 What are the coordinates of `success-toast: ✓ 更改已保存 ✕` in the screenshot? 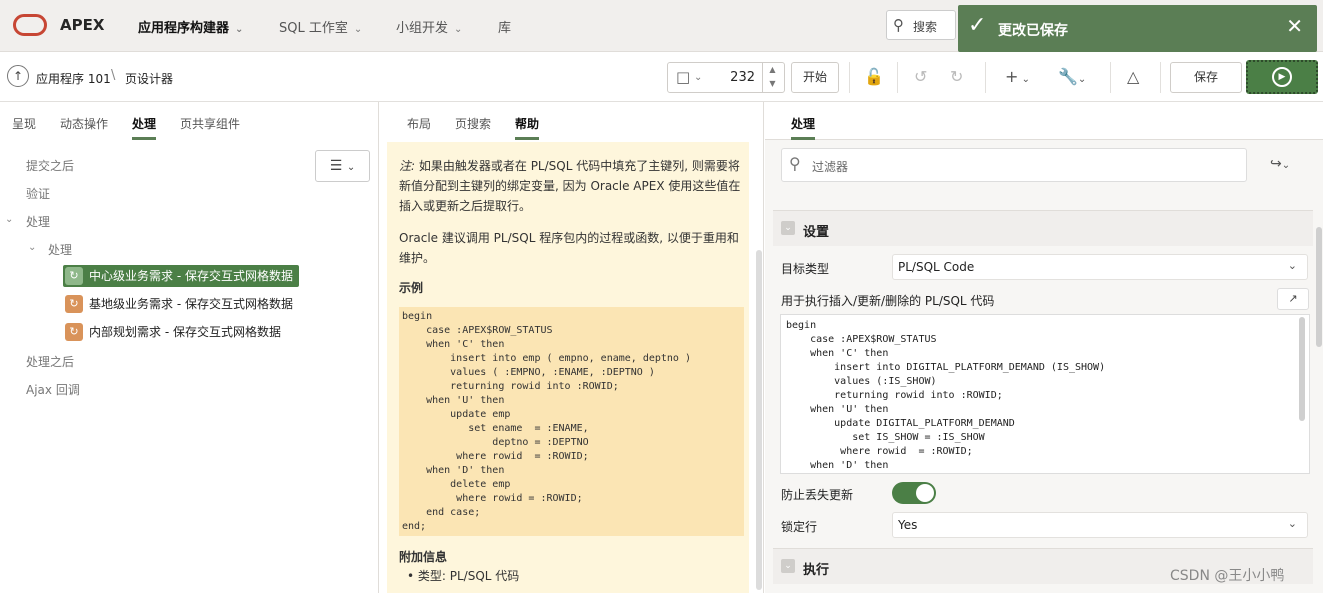 It's located at (1137, 28).